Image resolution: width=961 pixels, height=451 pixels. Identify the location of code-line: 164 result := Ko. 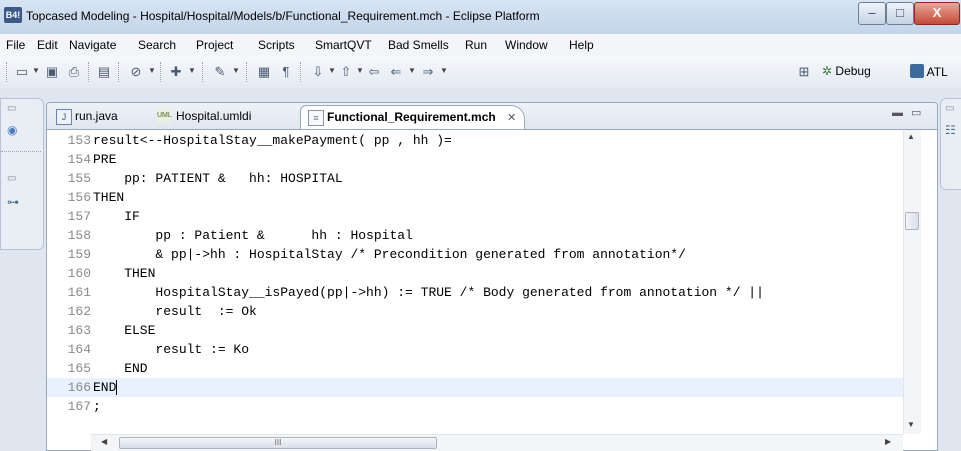
(475, 349).